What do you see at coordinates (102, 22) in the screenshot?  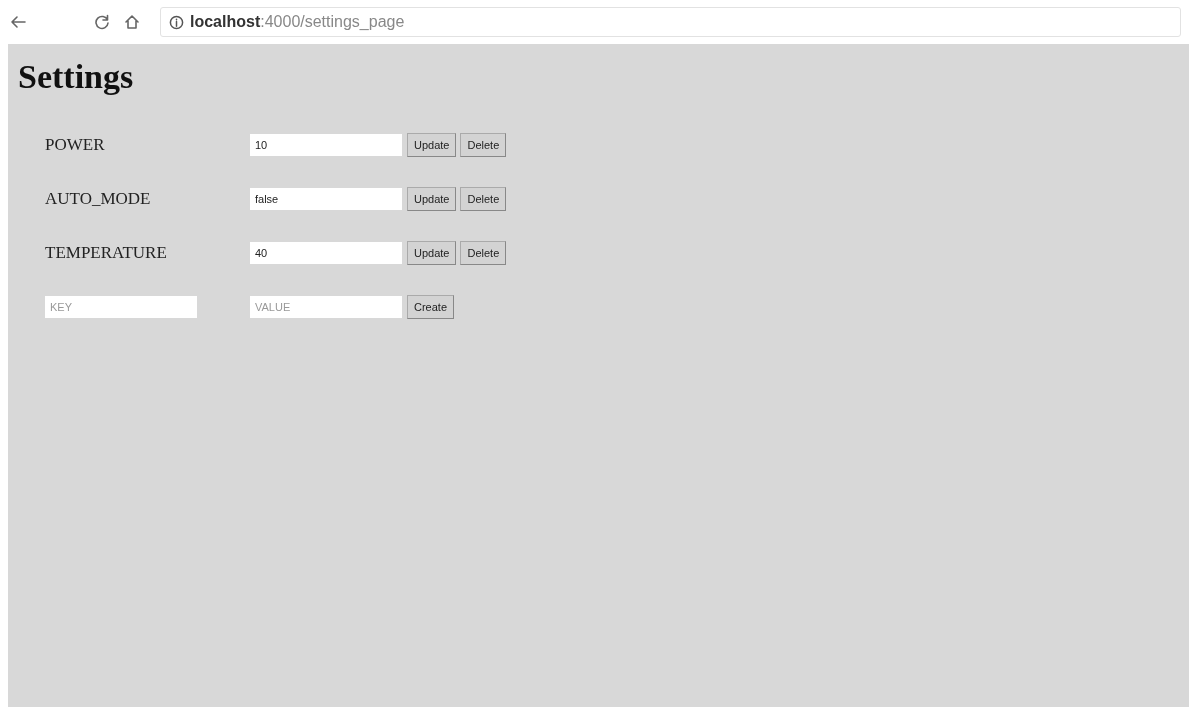 I see `reload-icon` at bounding box center [102, 22].